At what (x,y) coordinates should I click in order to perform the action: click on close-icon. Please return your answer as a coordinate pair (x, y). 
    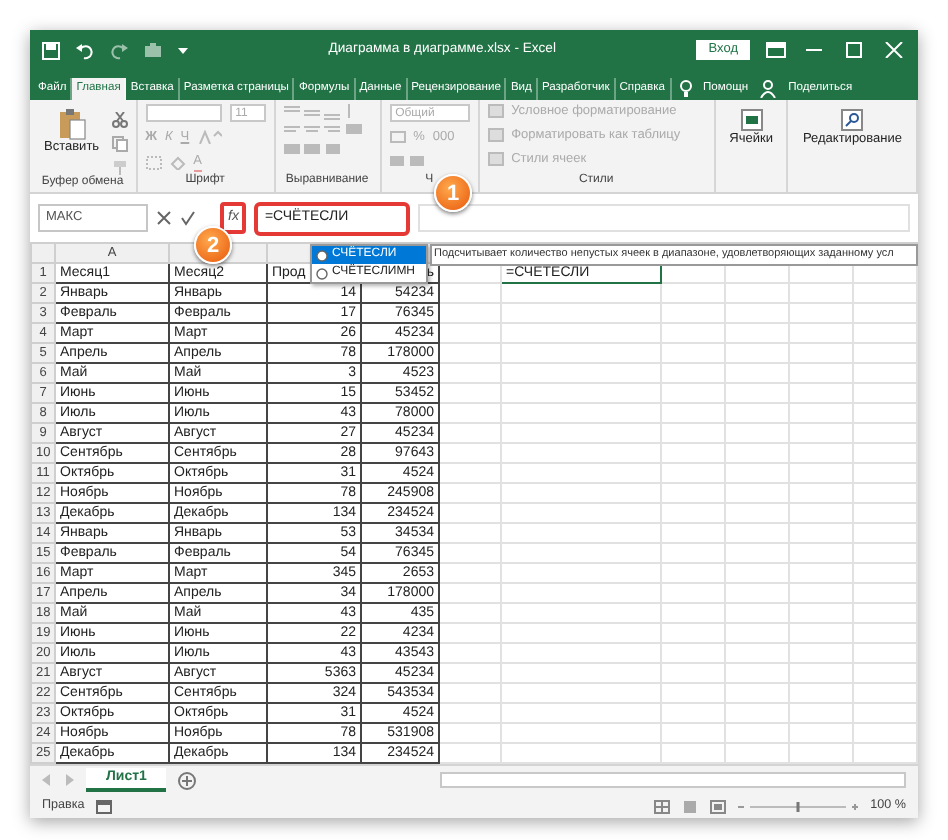
    Looking at the image, I should click on (894, 50).